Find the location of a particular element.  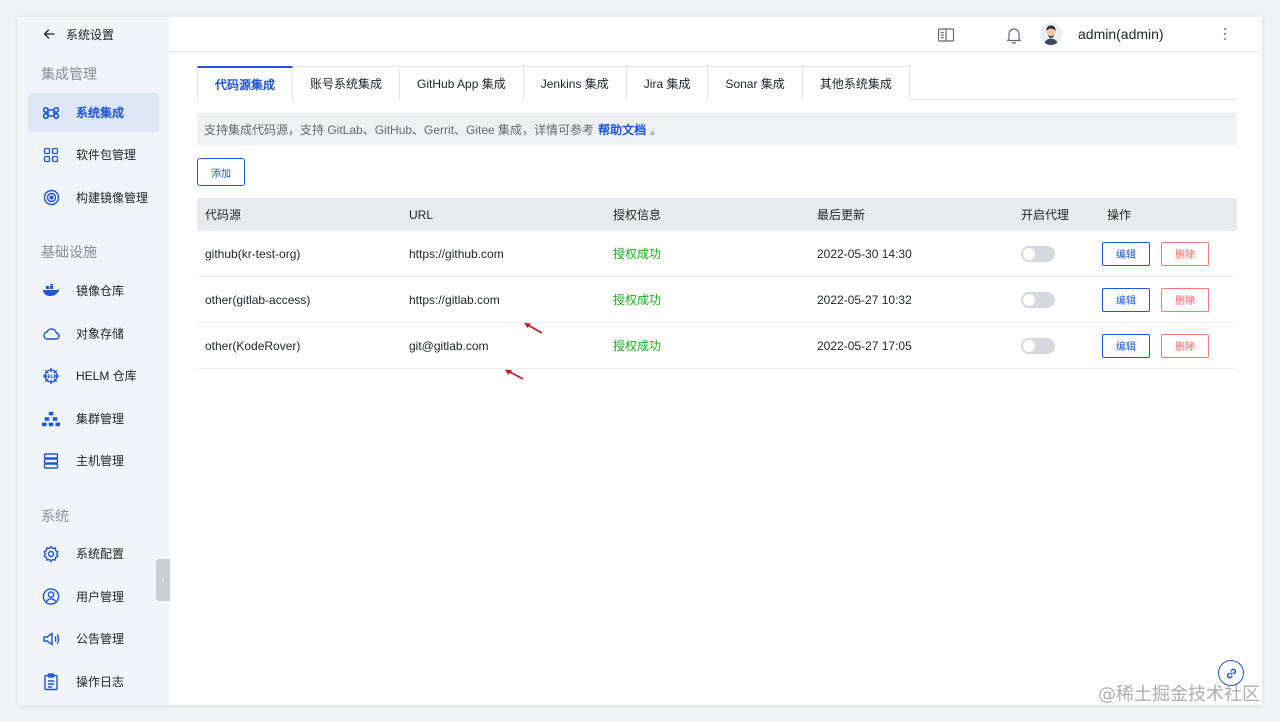

sidebar-item-label: 系统配置 is located at coordinates (100, 554).